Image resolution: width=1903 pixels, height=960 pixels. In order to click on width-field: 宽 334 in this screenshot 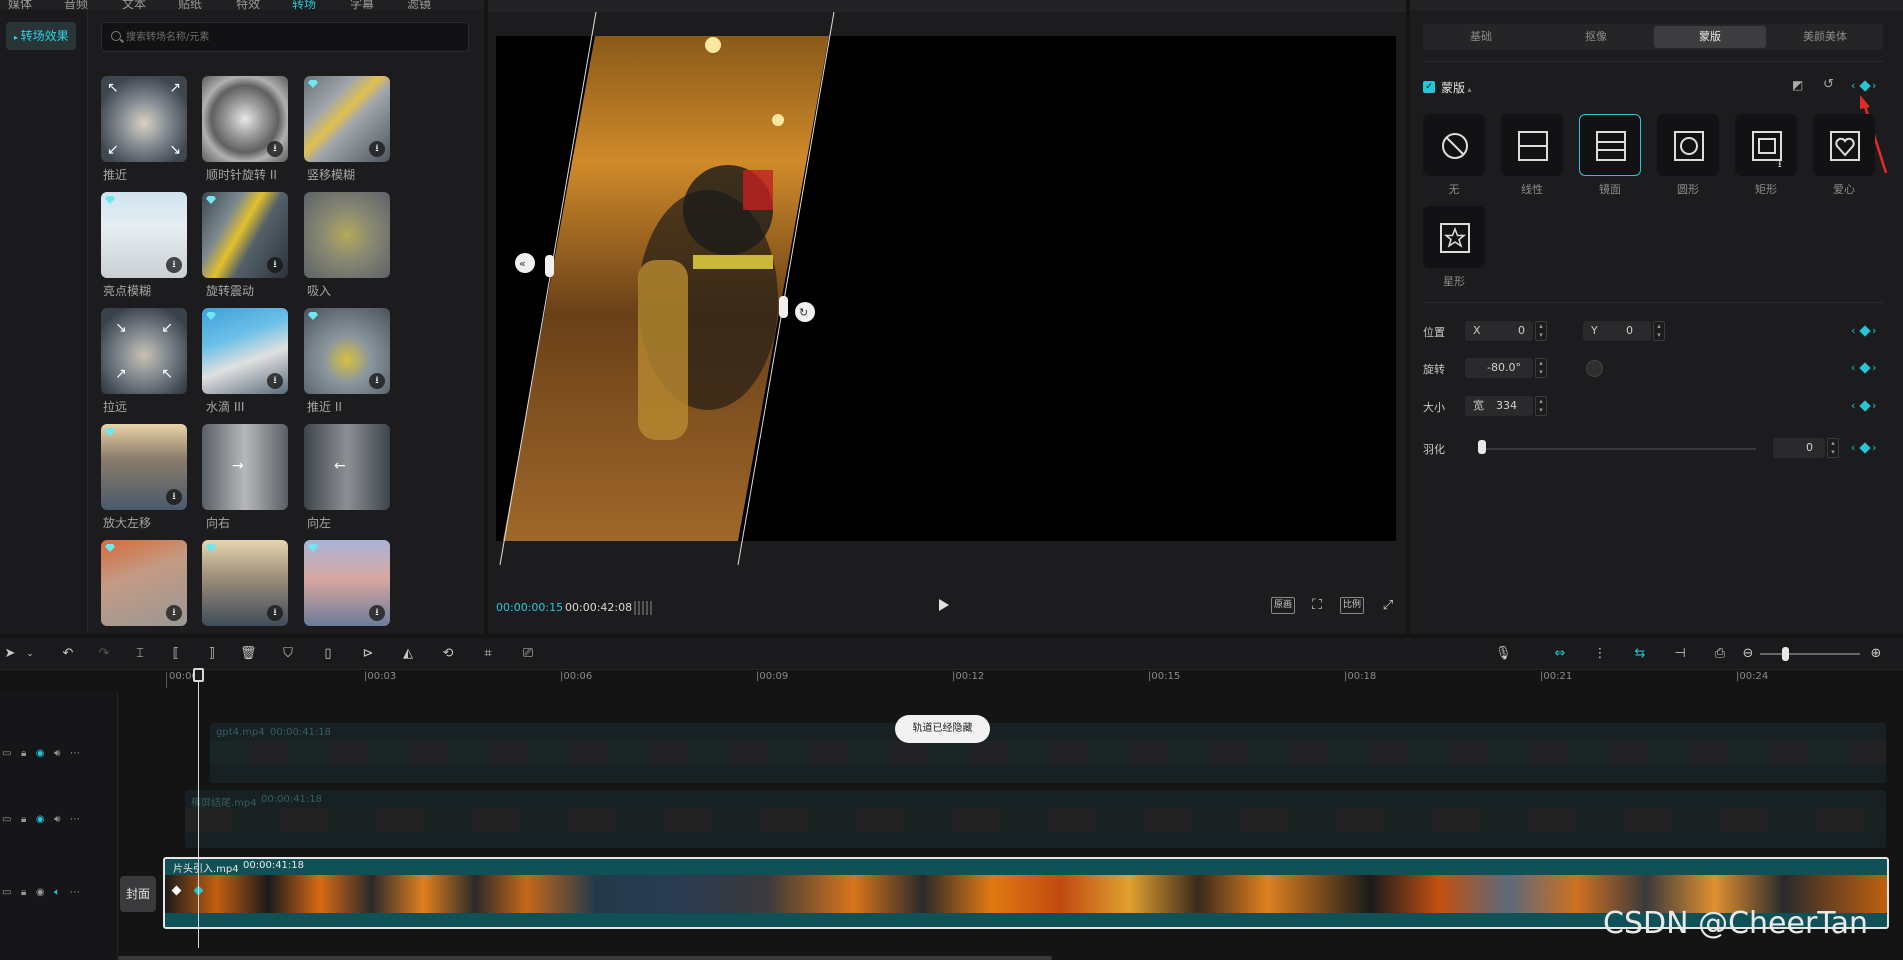, I will do `click(1499, 406)`.